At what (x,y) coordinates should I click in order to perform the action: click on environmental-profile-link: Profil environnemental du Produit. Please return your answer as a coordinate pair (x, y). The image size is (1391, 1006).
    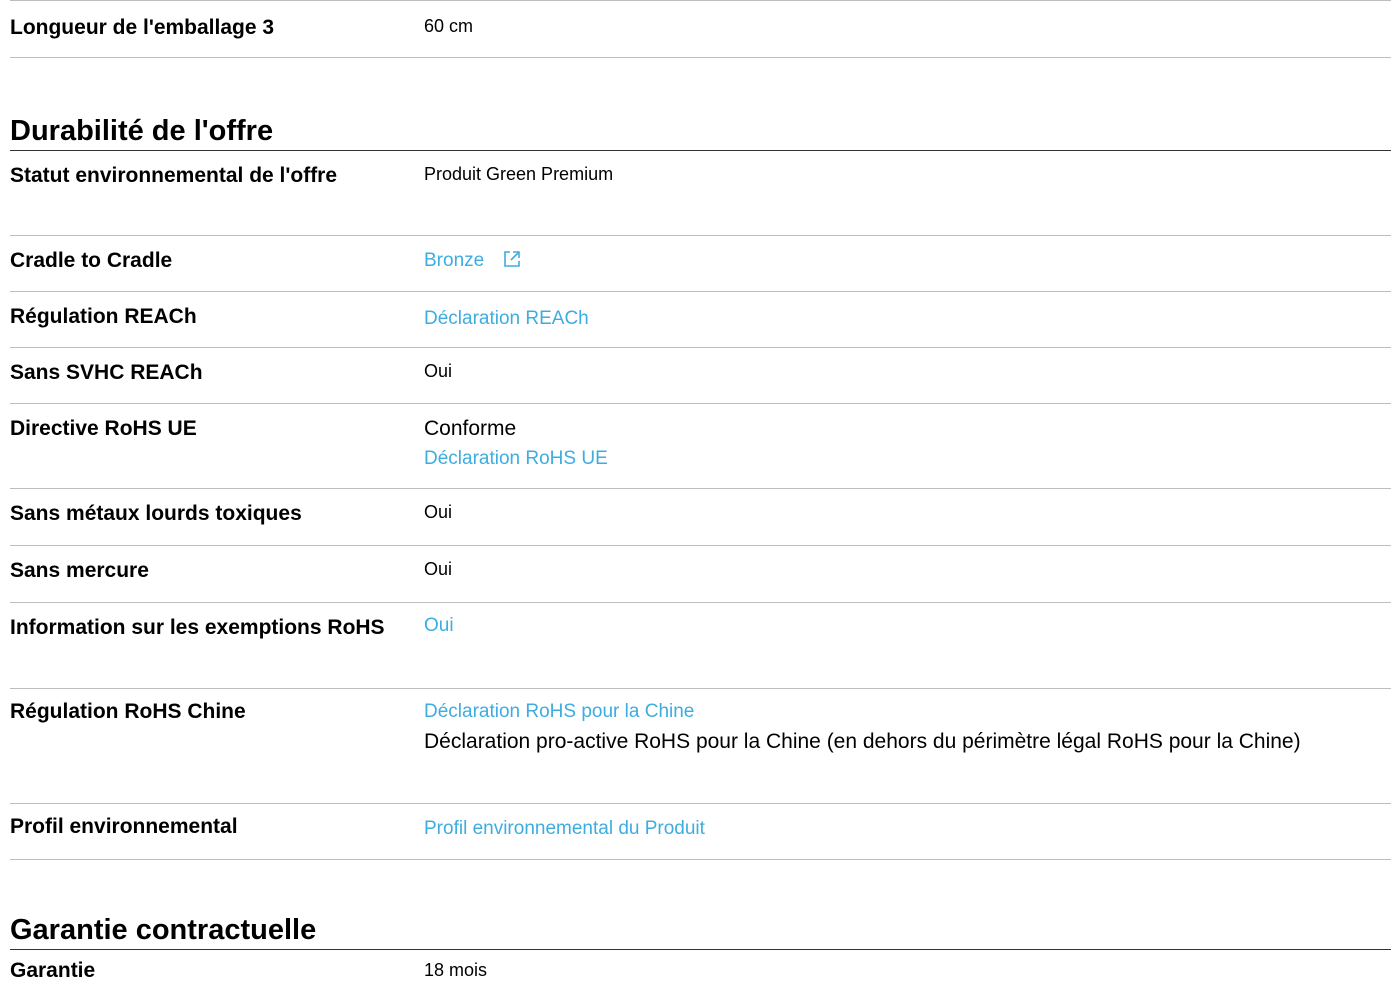
    Looking at the image, I should click on (564, 828).